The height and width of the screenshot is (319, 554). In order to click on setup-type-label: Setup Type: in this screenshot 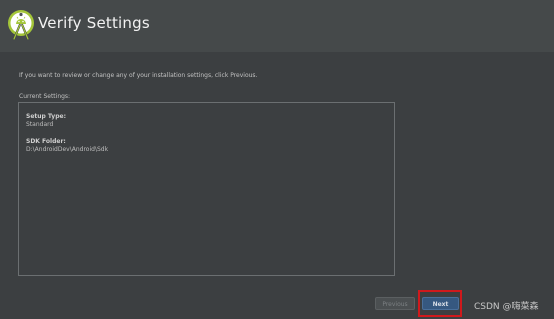, I will do `click(46, 116)`.